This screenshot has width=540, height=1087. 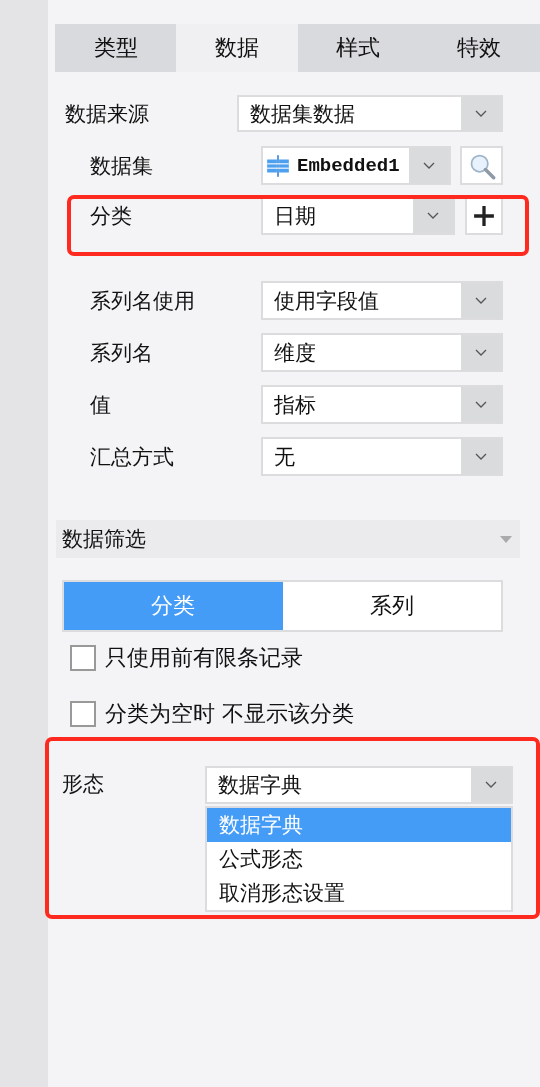 What do you see at coordinates (359, 859) in the screenshot?
I see `menu-option: 公式形态` at bounding box center [359, 859].